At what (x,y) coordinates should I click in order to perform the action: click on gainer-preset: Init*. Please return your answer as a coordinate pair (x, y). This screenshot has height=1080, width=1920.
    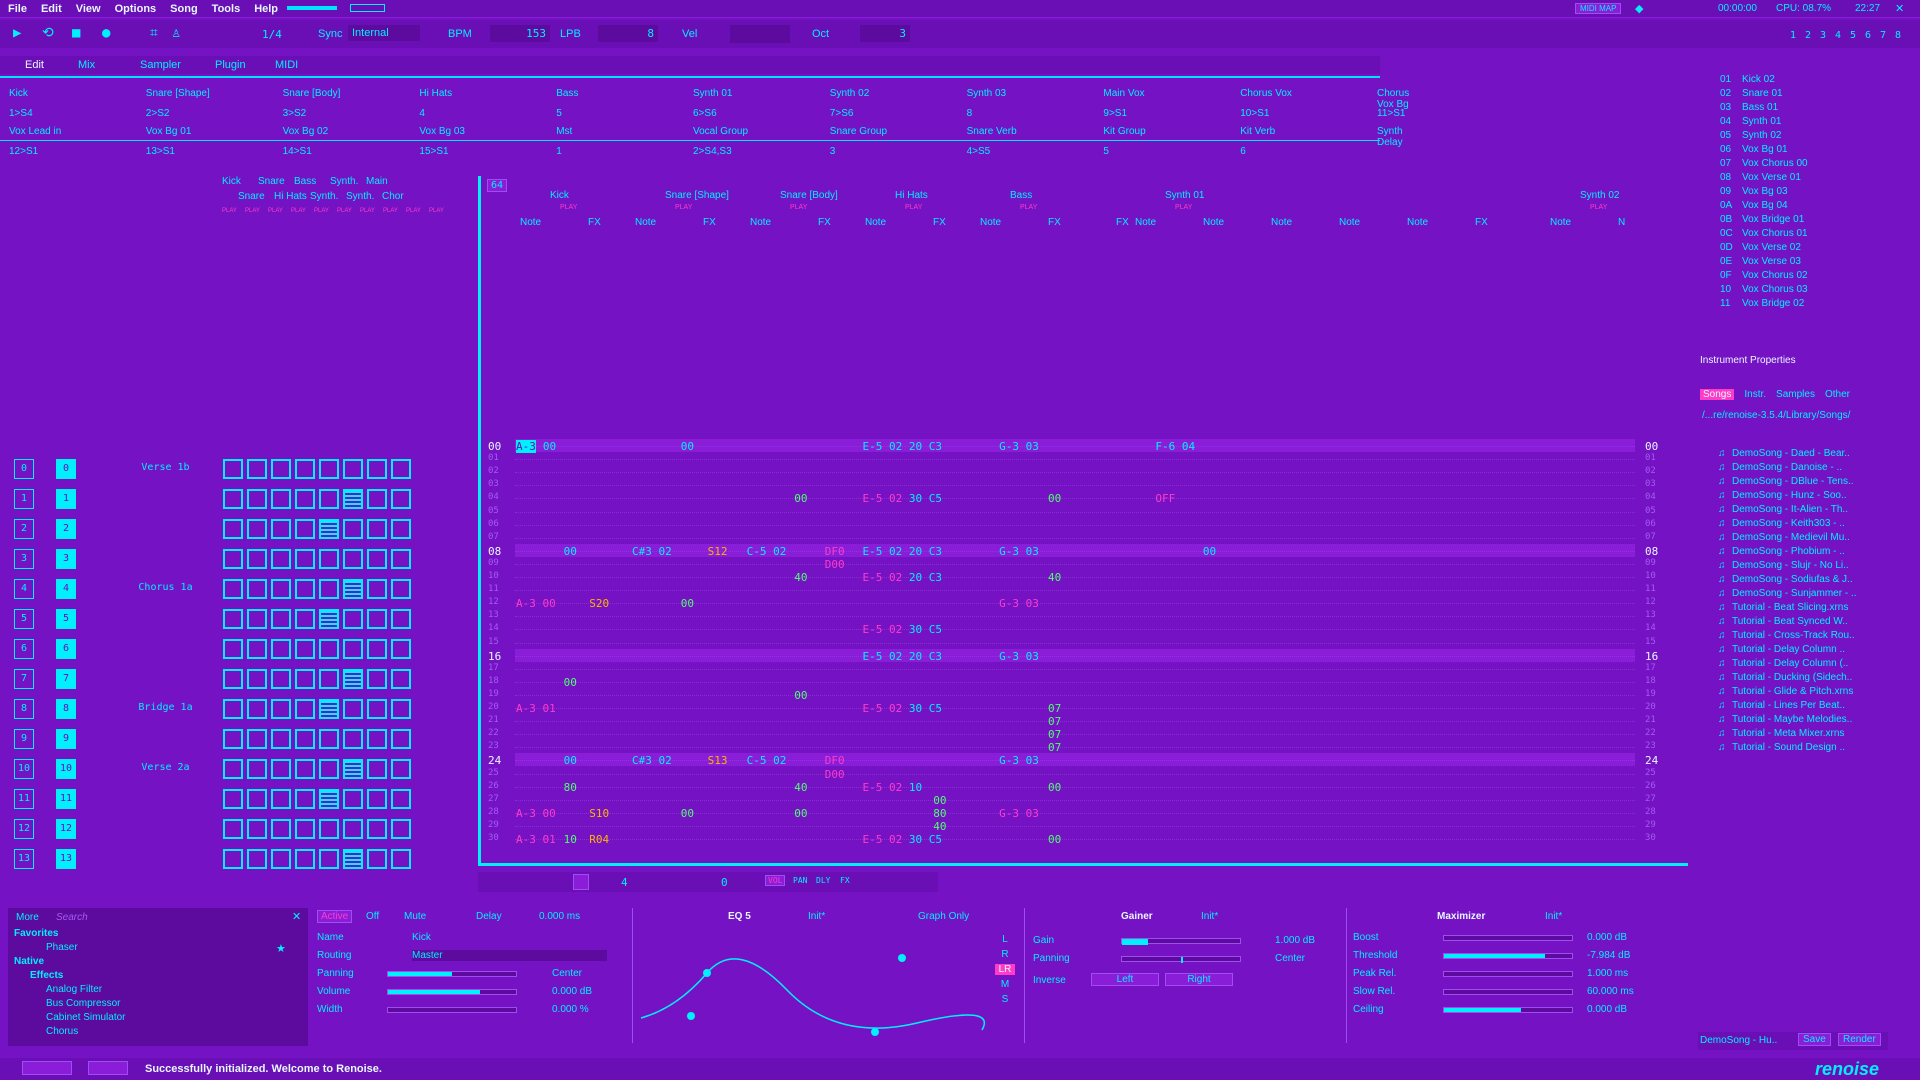
    Looking at the image, I should click on (1209, 916).